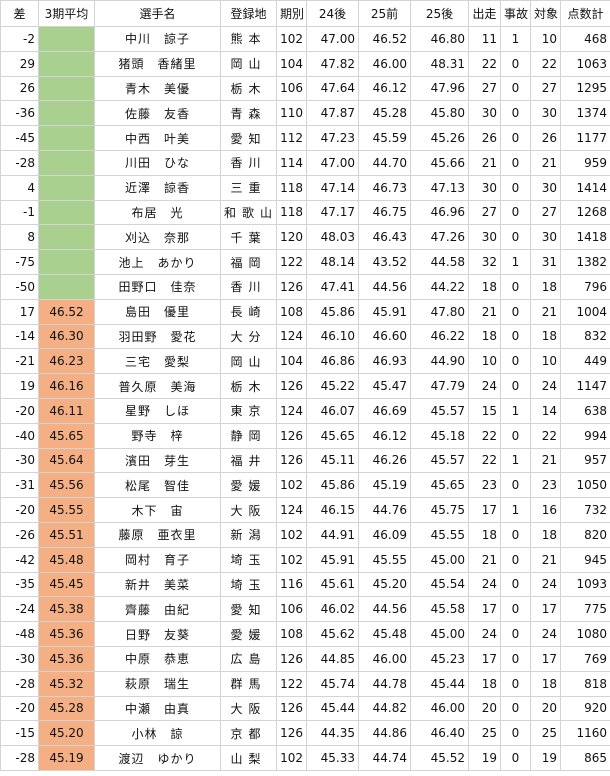  I want to click on cell-24-latter: 45.11, so click(332, 460).